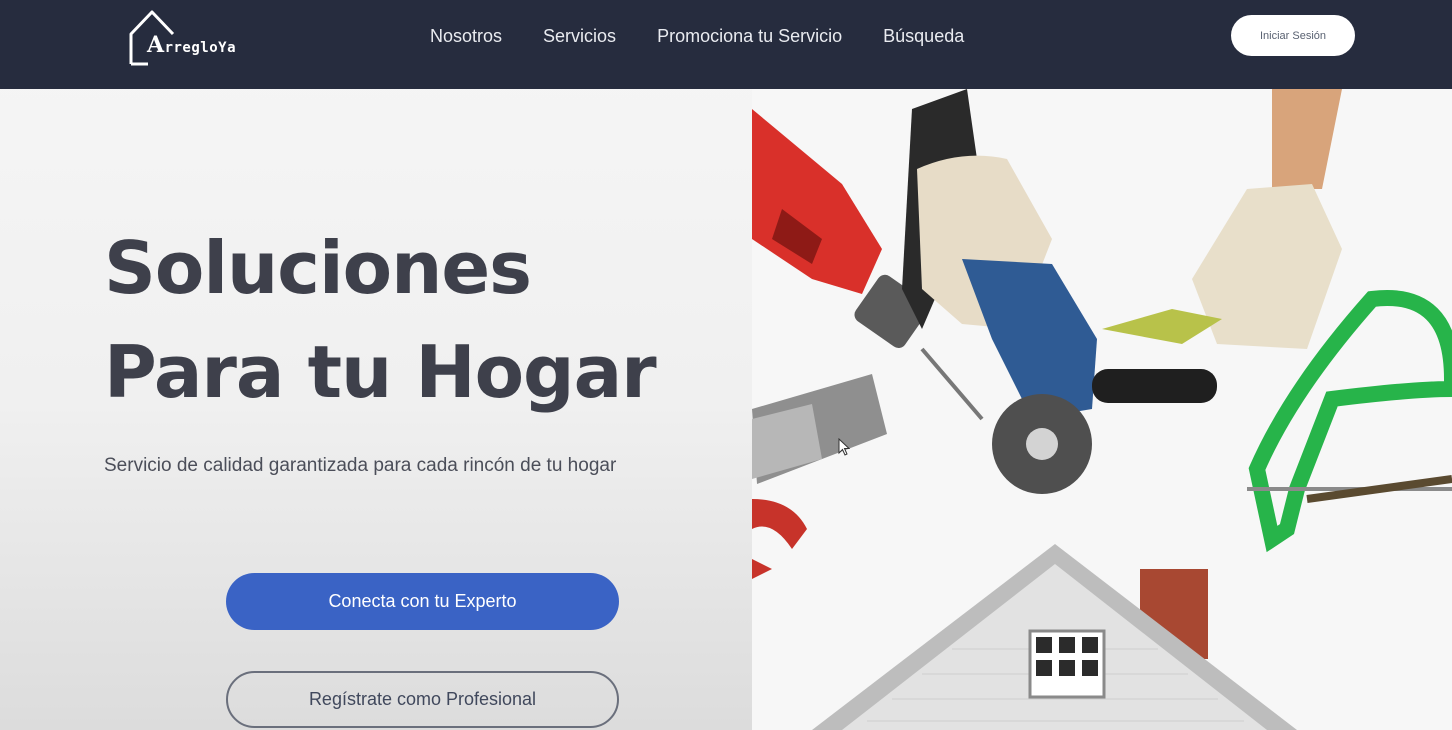  I want to click on logo-wordmark: ArregloYa, so click(191, 45).